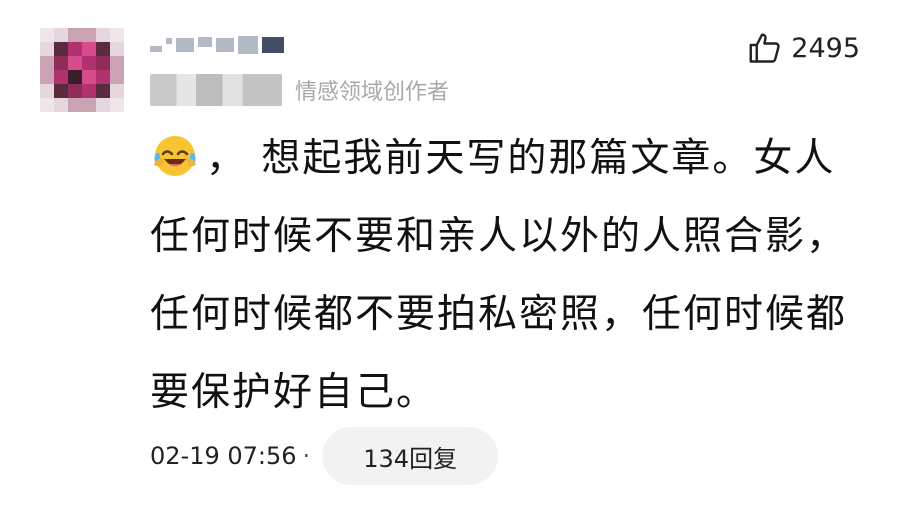  Describe the element at coordinates (825, 48) in the screenshot. I see `like-count: 2495` at that location.